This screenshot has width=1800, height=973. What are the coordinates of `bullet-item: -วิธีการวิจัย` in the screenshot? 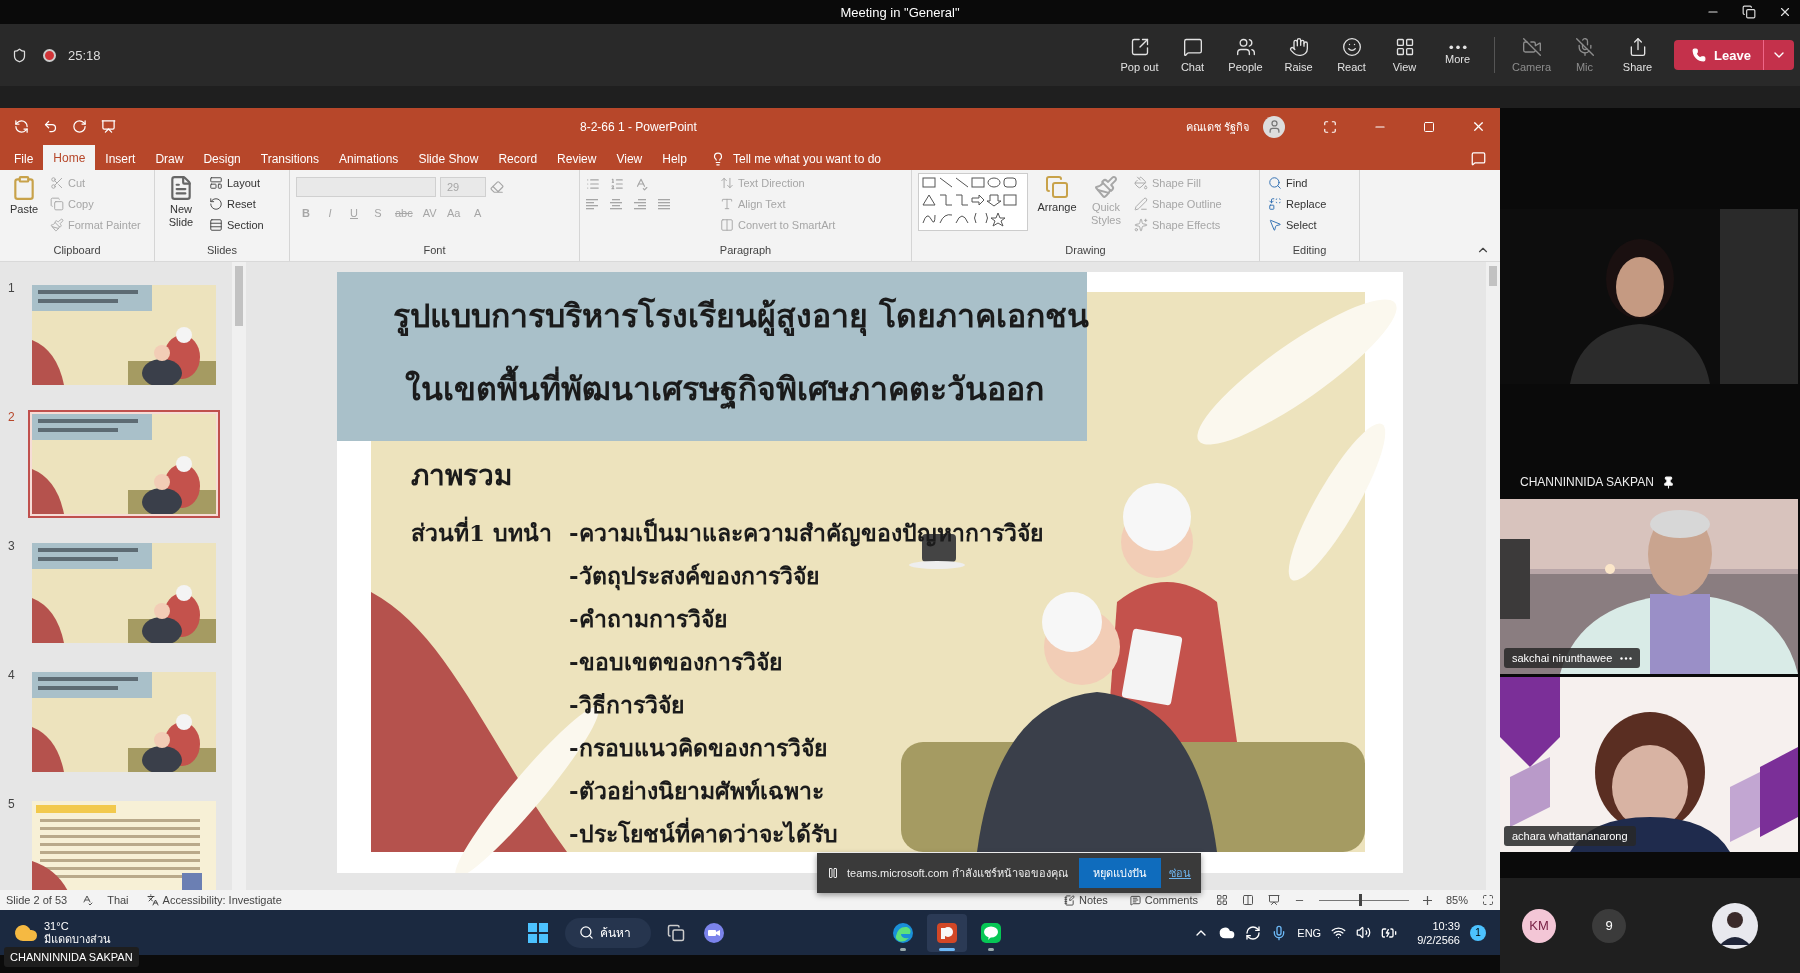 It's located at (627, 705).